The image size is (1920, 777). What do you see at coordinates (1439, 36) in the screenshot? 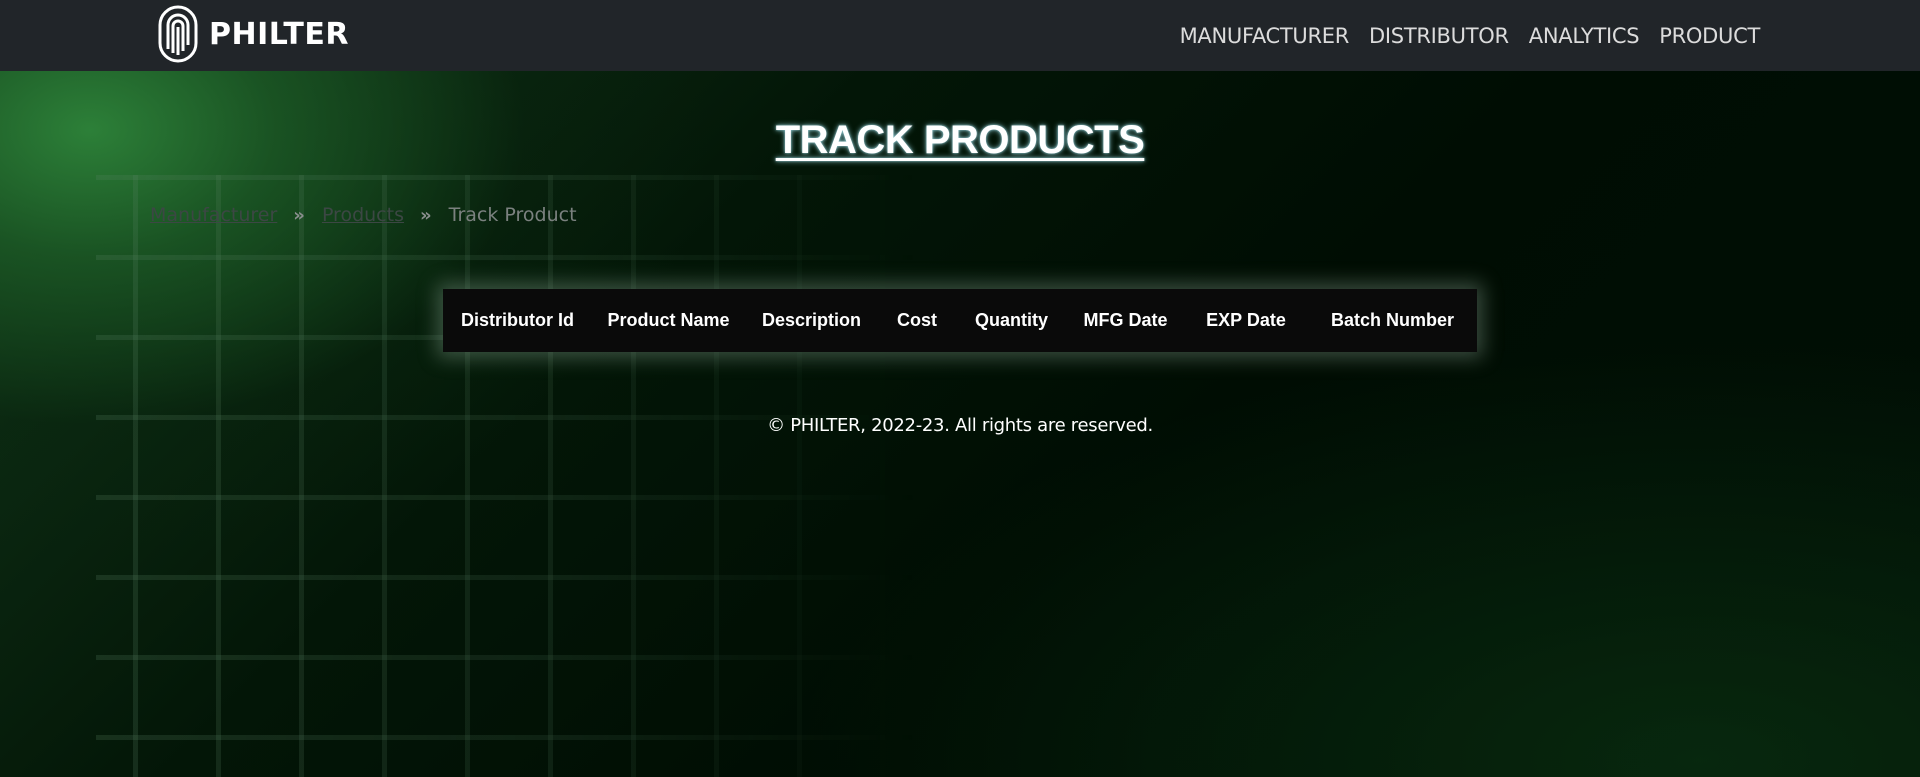
I see `nav-link-distributor: DISTRIBUTOR` at bounding box center [1439, 36].